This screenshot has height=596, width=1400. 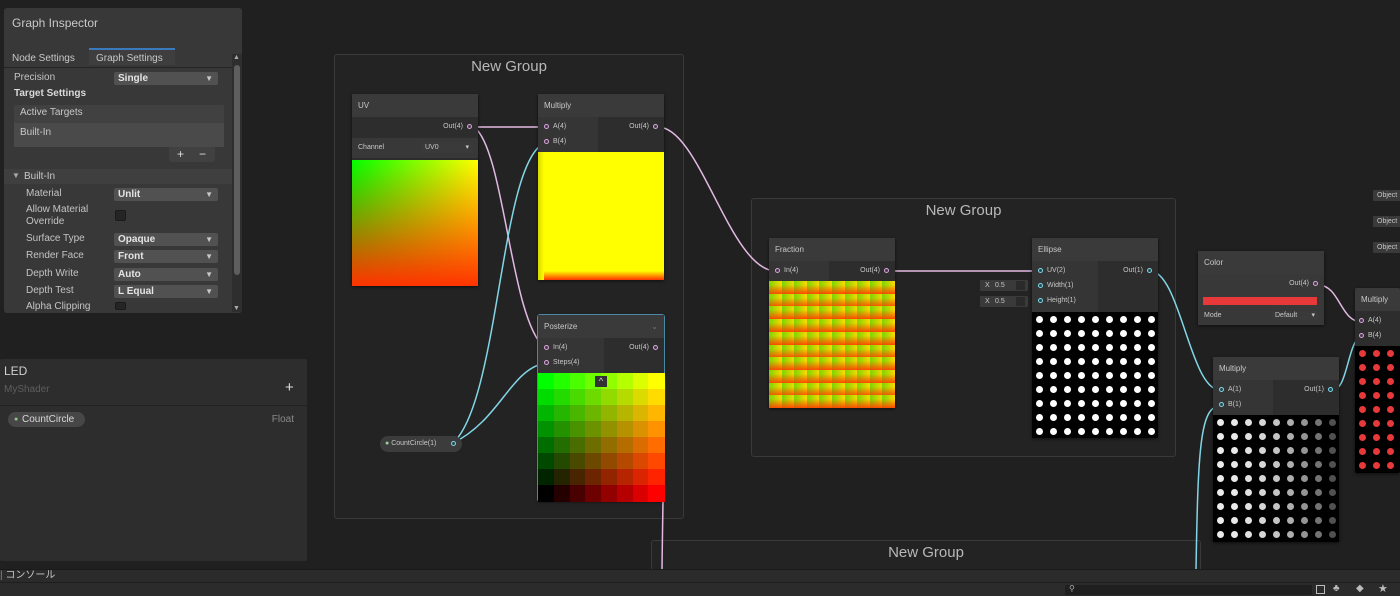 I want to click on ellipse-width-input: X 0.5, so click(x=1004, y=285).